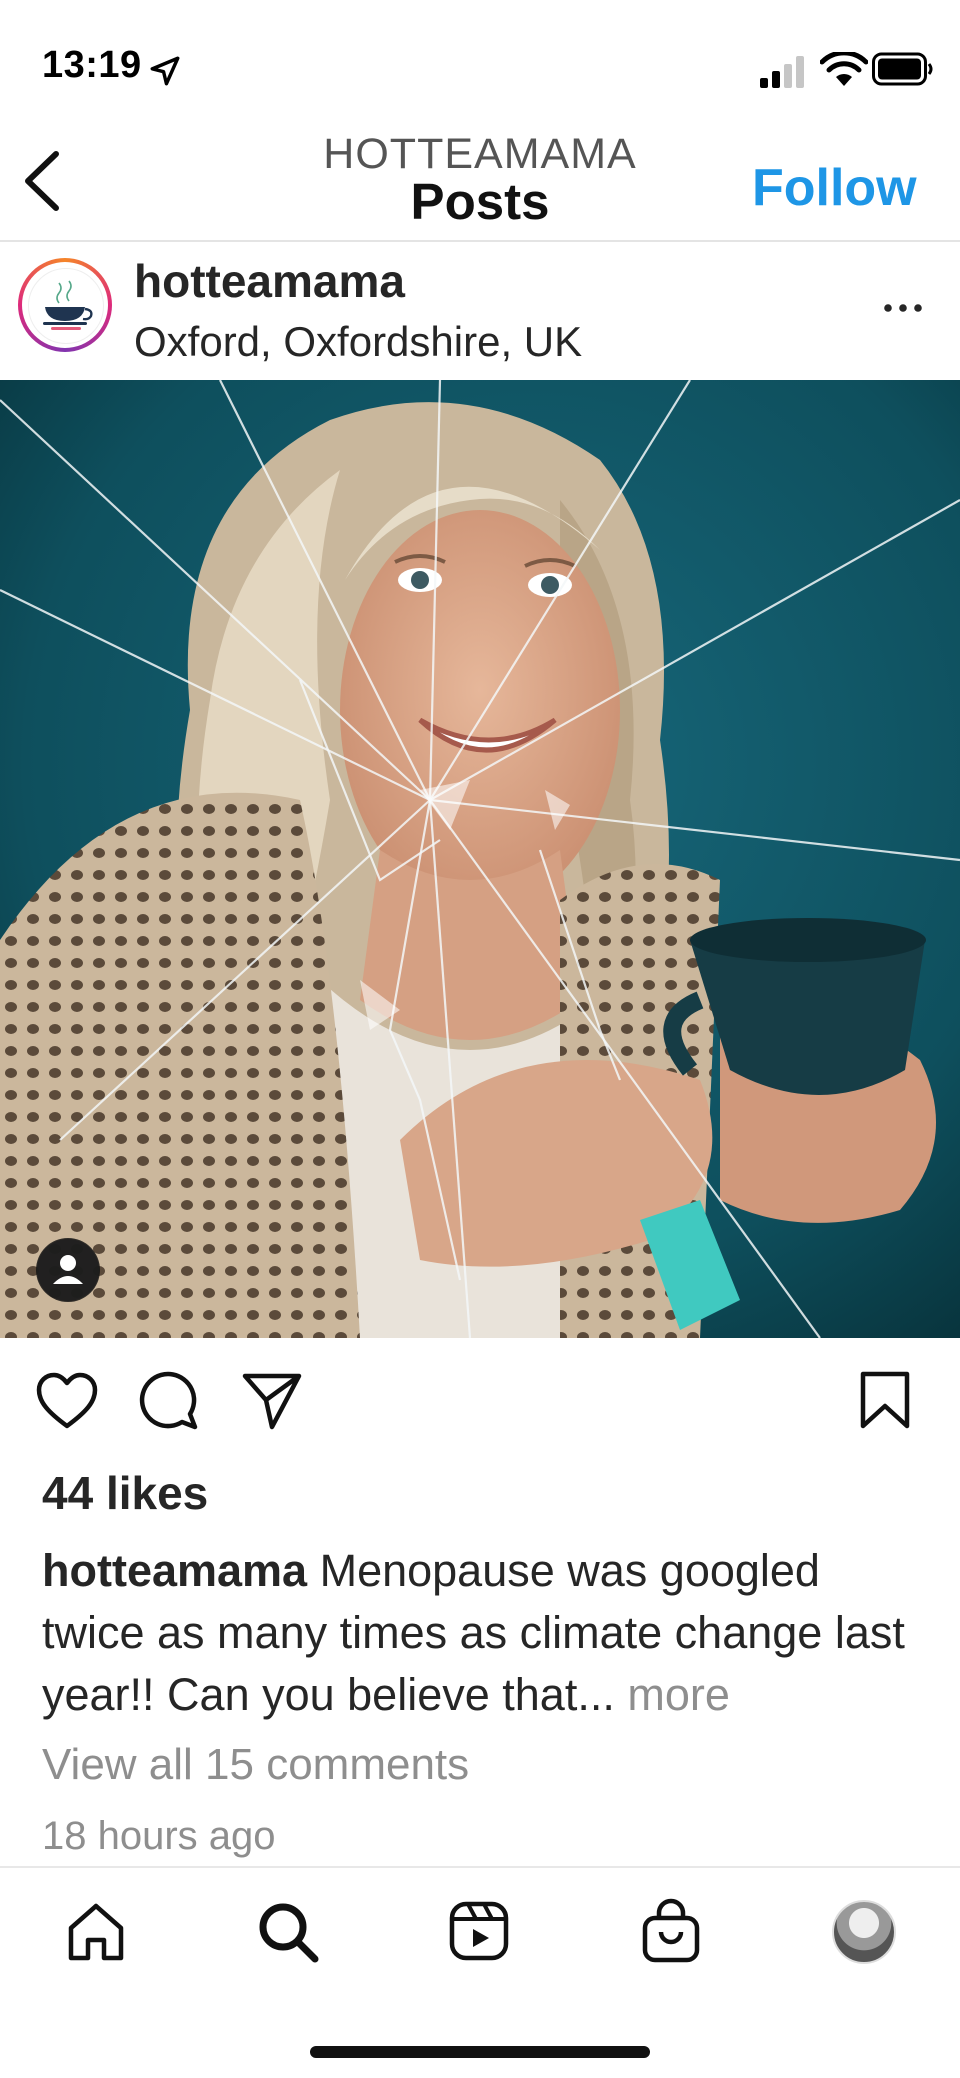  Describe the element at coordinates (885, 1400) in the screenshot. I see `bookmark-icon` at that location.